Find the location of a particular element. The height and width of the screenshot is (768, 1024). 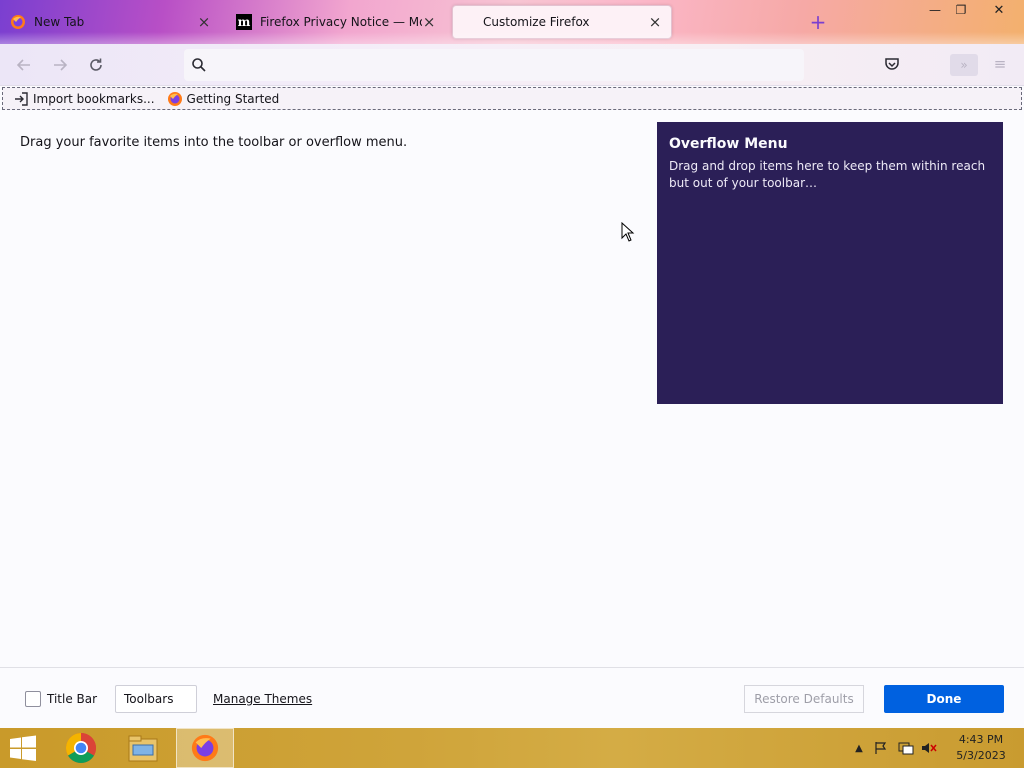

tab-title: Firefox Privacy Notice — Mozilla is located at coordinates (341, 22).